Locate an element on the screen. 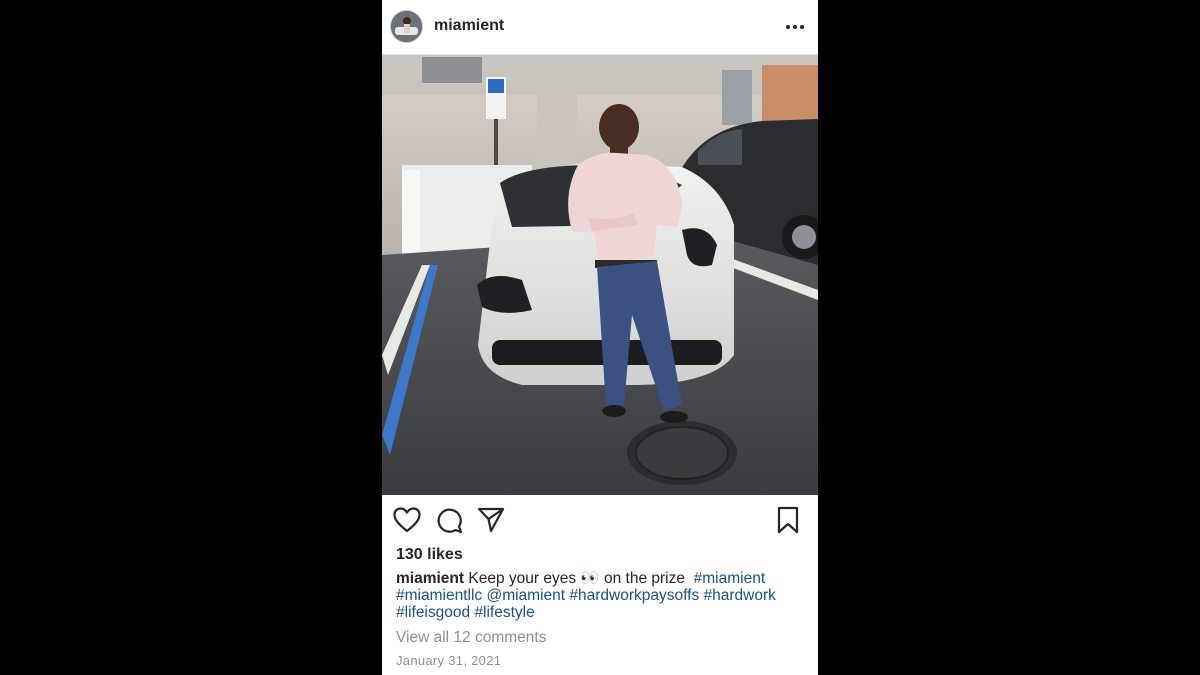 This screenshot has width=1200, height=675. caption-username: miamient is located at coordinates (430, 578).